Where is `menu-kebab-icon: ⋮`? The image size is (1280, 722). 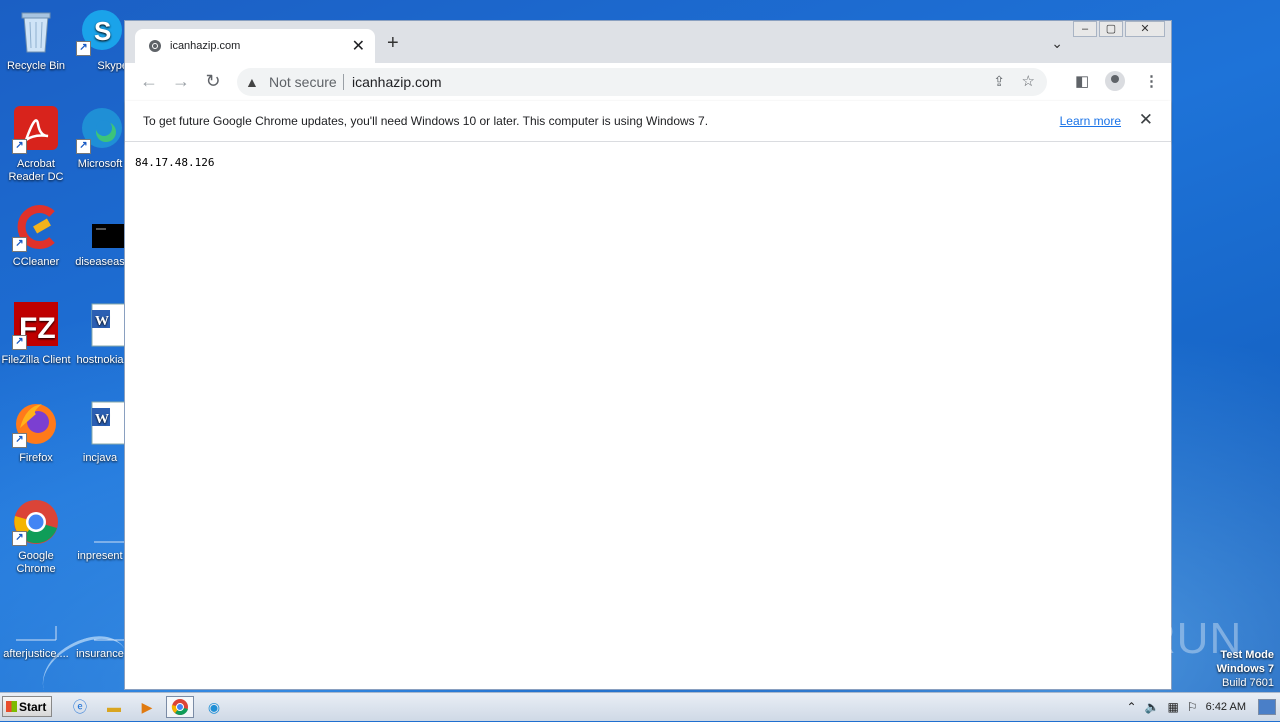 menu-kebab-icon: ⋮ is located at coordinates (1151, 81).